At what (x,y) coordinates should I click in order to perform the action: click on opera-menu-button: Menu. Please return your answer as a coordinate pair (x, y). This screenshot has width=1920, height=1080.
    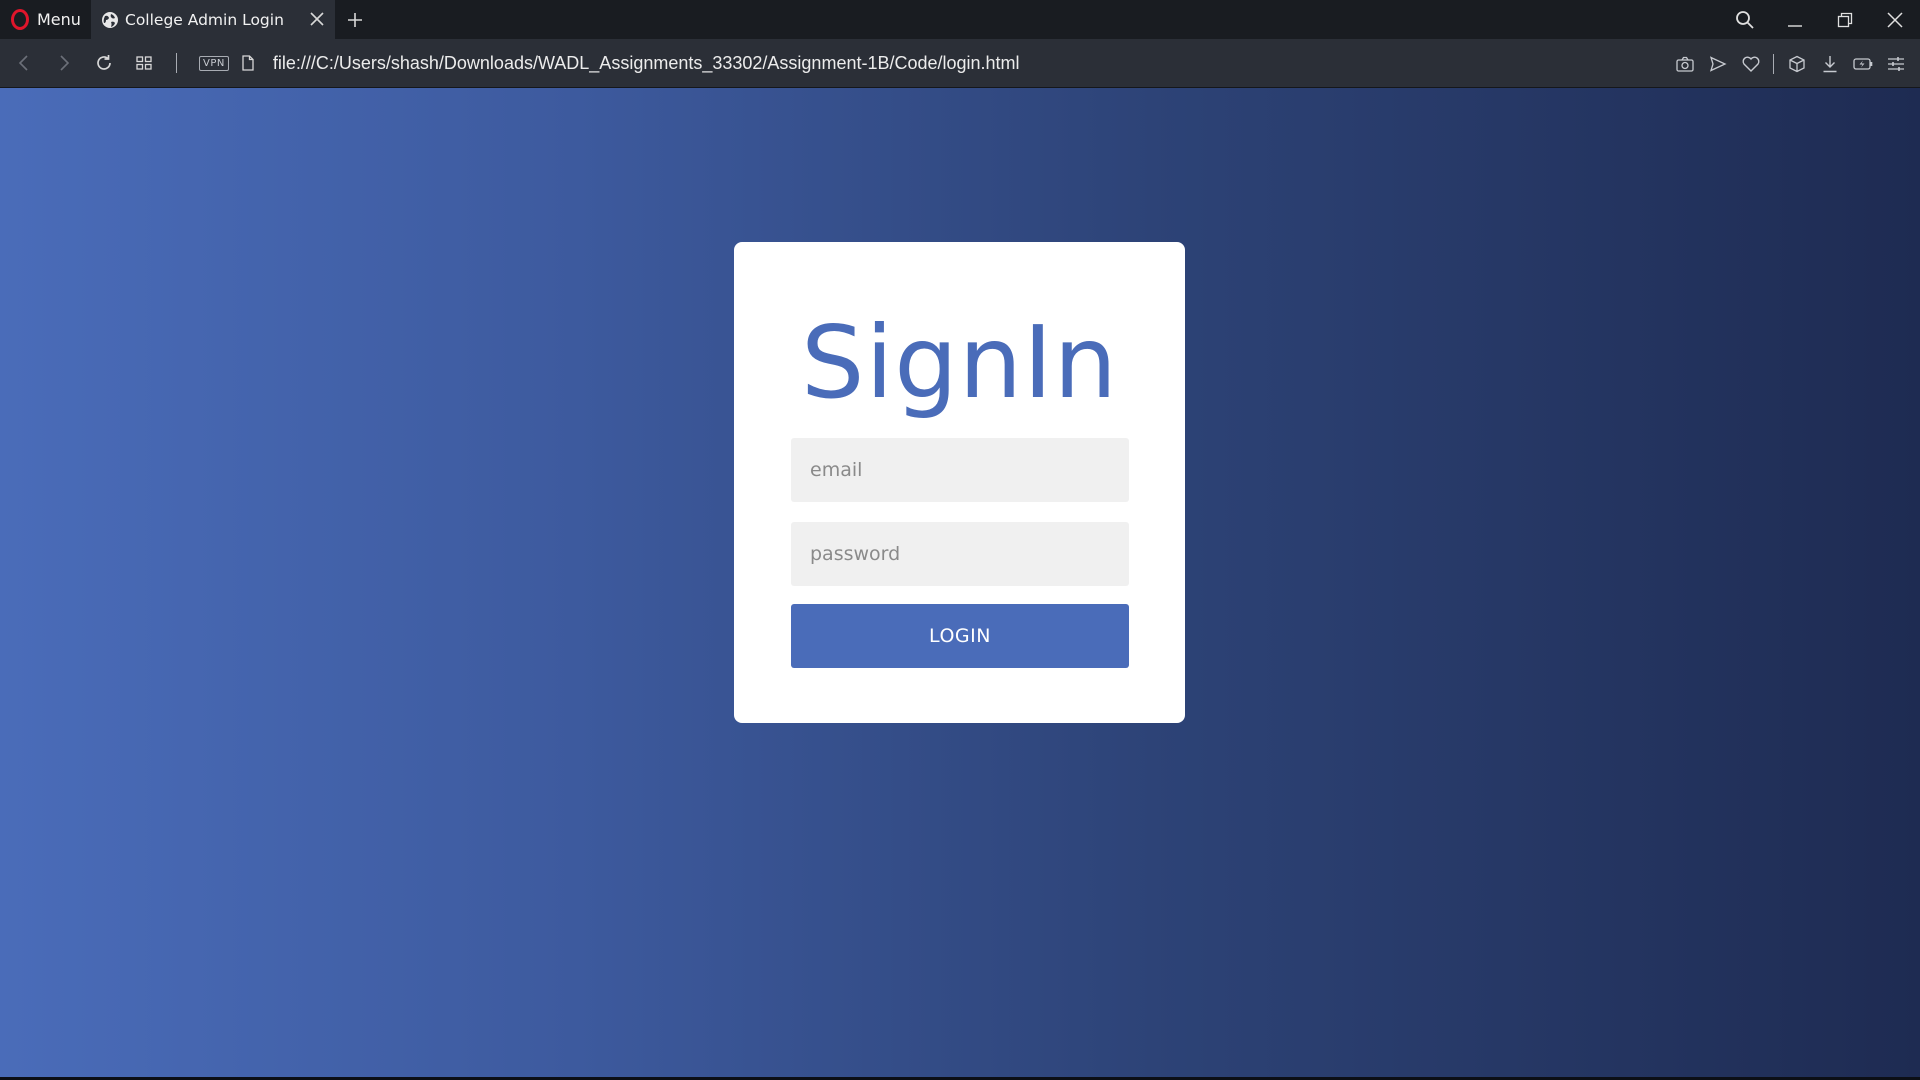
    Looking at the image, I should click on (45, 19).